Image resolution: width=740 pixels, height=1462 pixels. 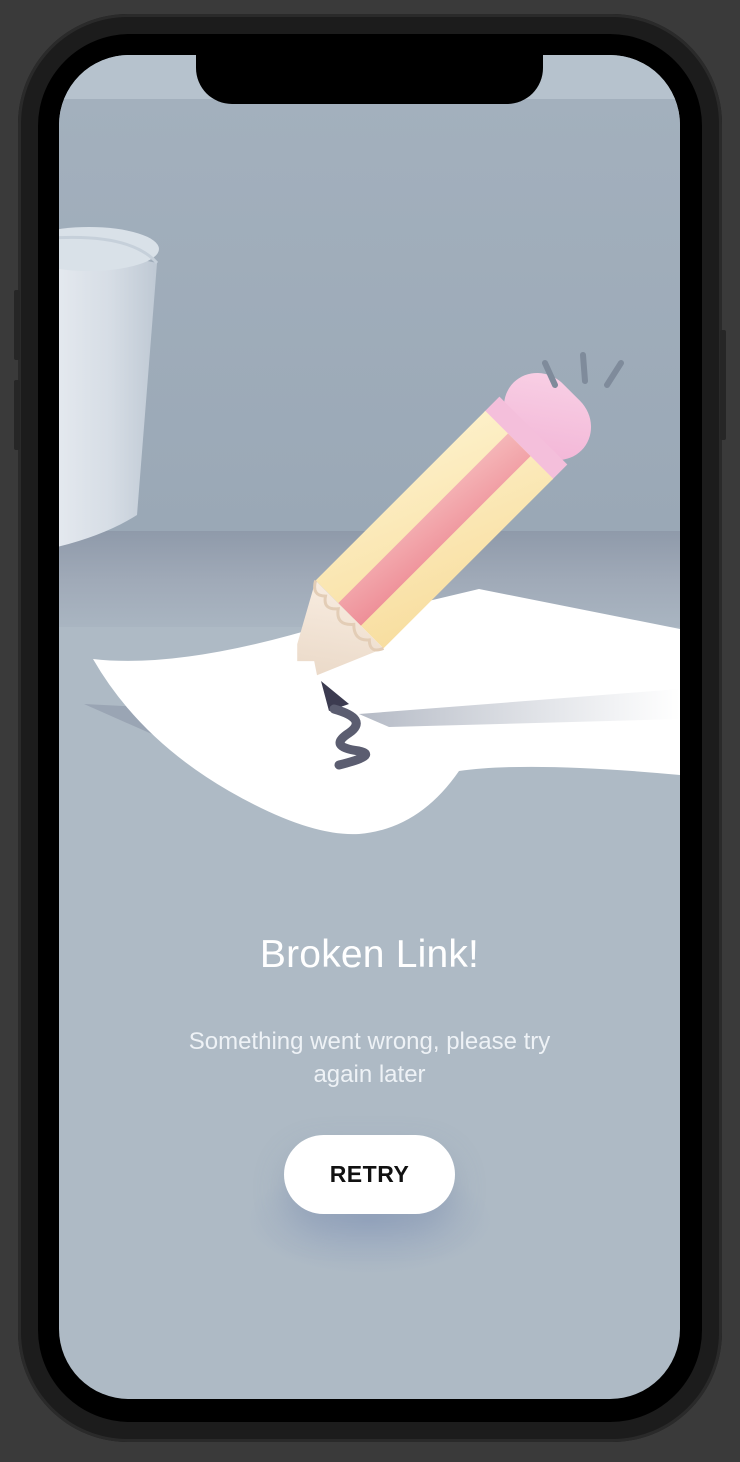 What do you see at coordinates (369, 954) in the screenshot?
I see `error-title: Broken Link!` at bounding box center [369, 954].